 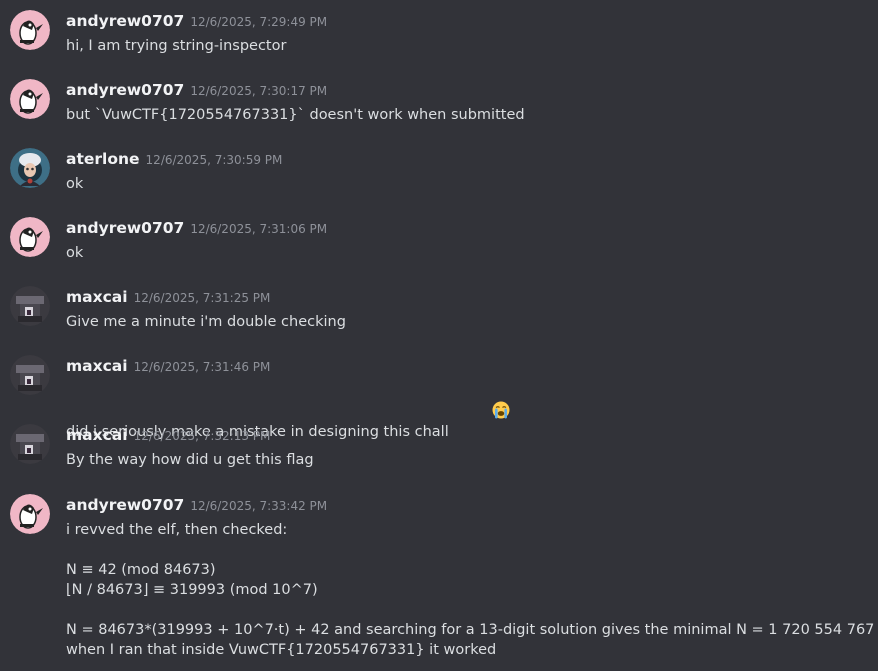 What do you see at coordinates (259, 91) in the screenshot?
I see `timestamp: 12/6/2025, 7:30:17 PM` at bounding box center [259, 91].